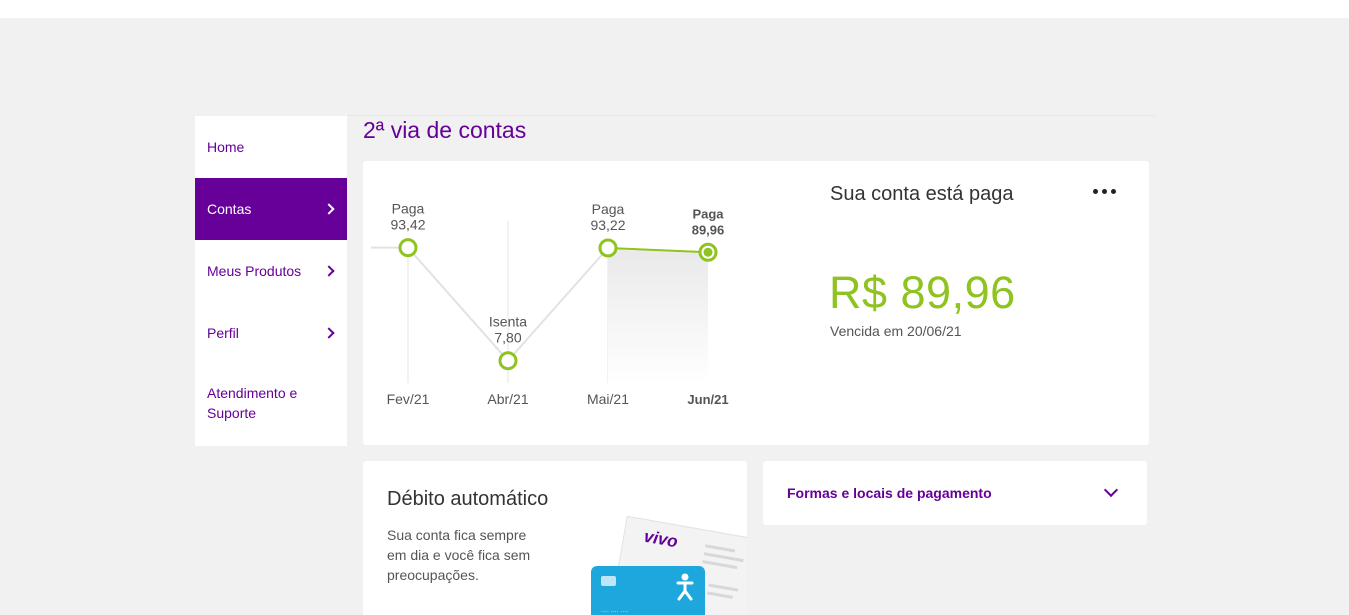 The image size is (1349, 615). What do you see at coordinates (226, 147) in the screenshot?
I see `sidebar-item-label: Home` at bounding box center [226, 147].